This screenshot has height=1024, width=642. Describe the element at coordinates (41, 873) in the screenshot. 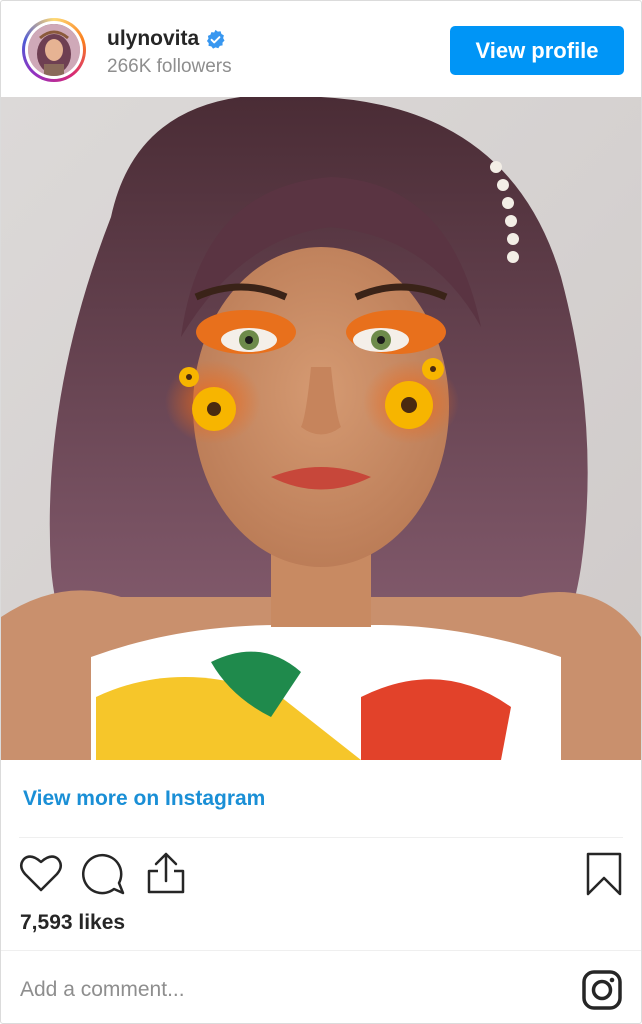

I see `heart-icon` at that location.